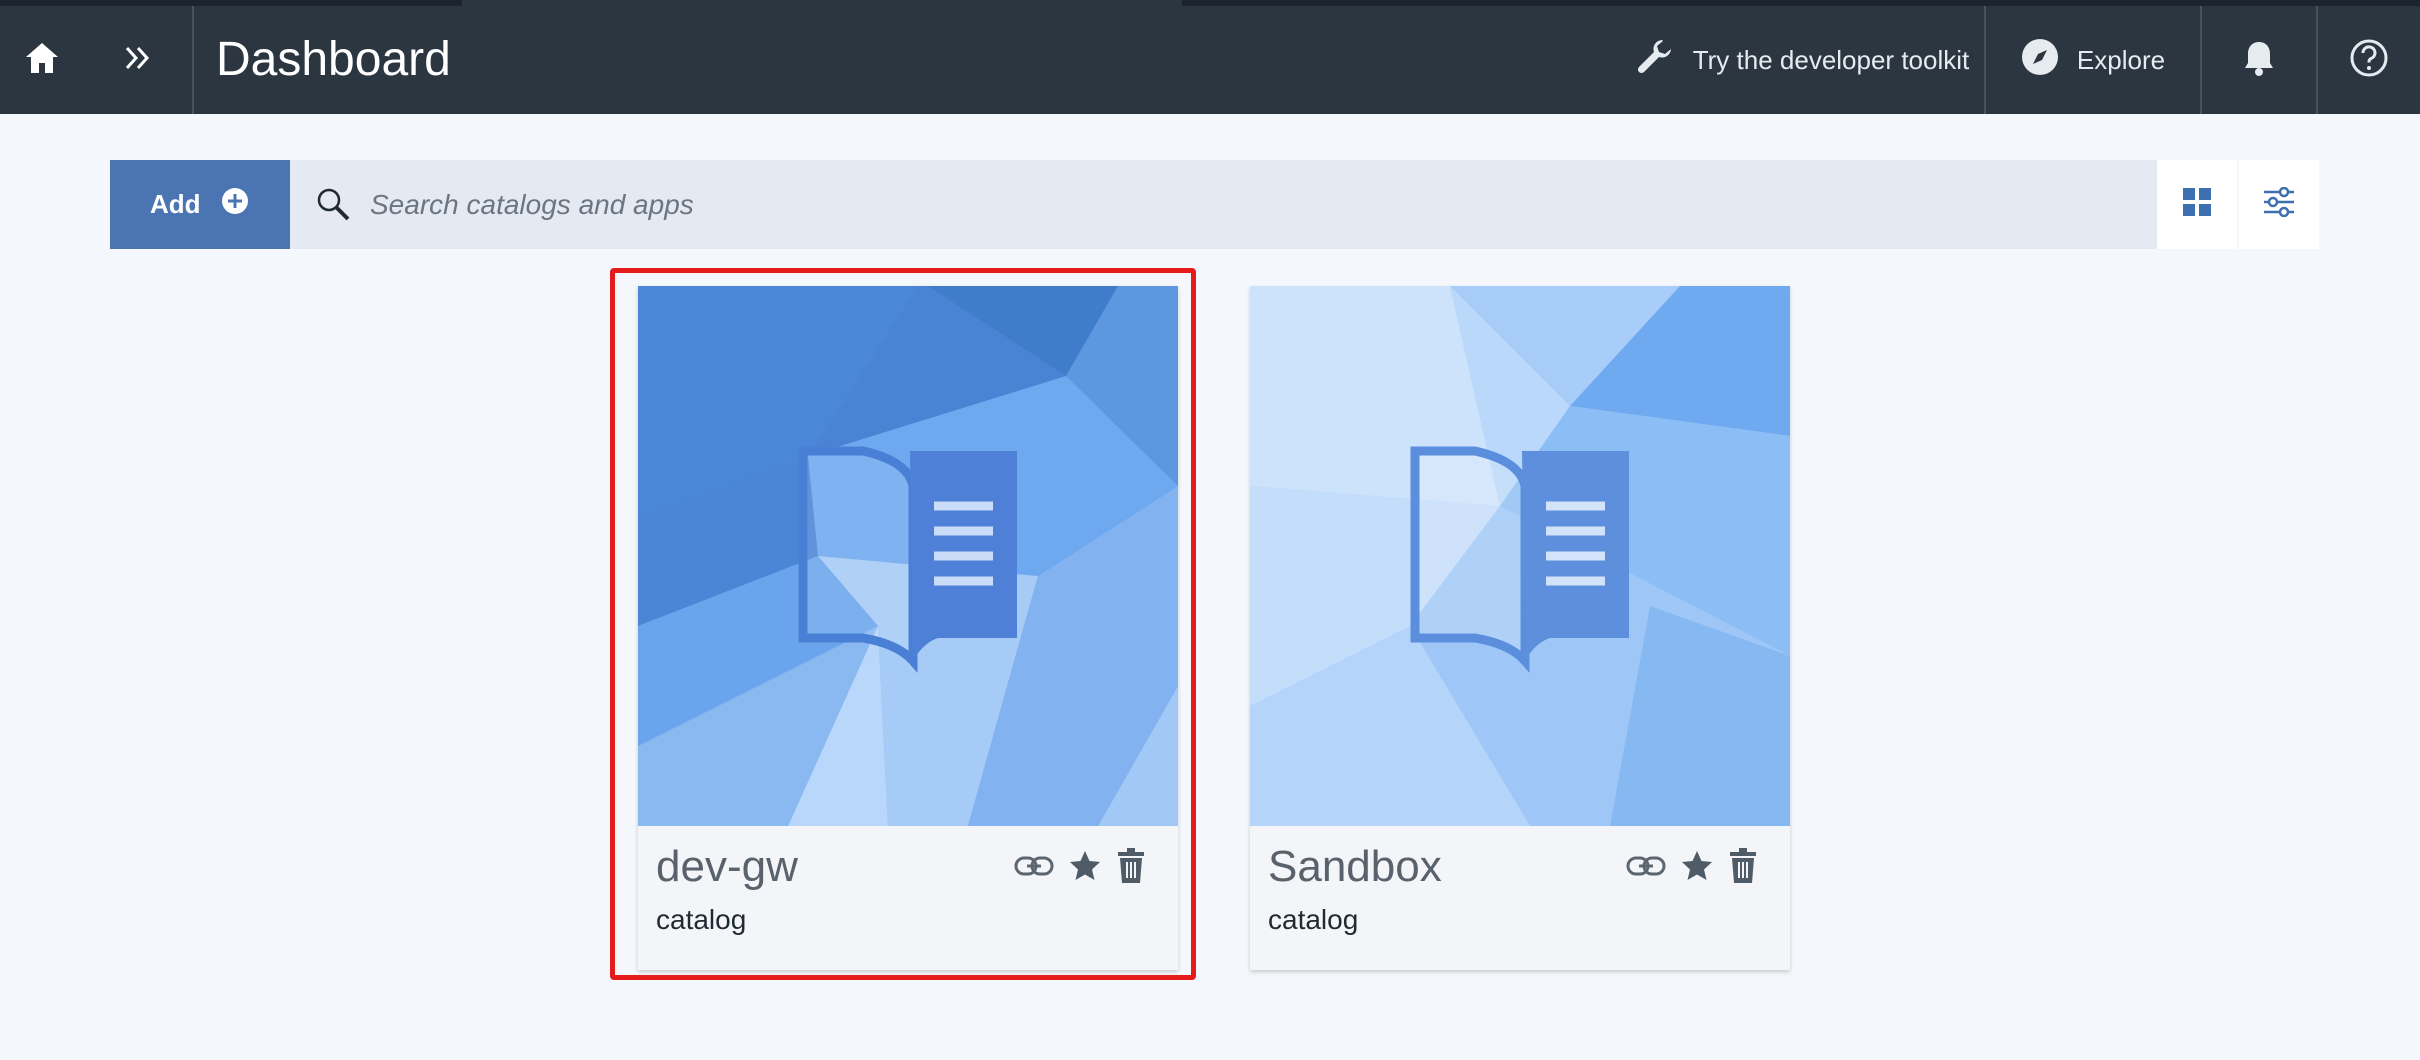  I want to click on catalog-card: Sandbox catalog, so click(1520, 628).